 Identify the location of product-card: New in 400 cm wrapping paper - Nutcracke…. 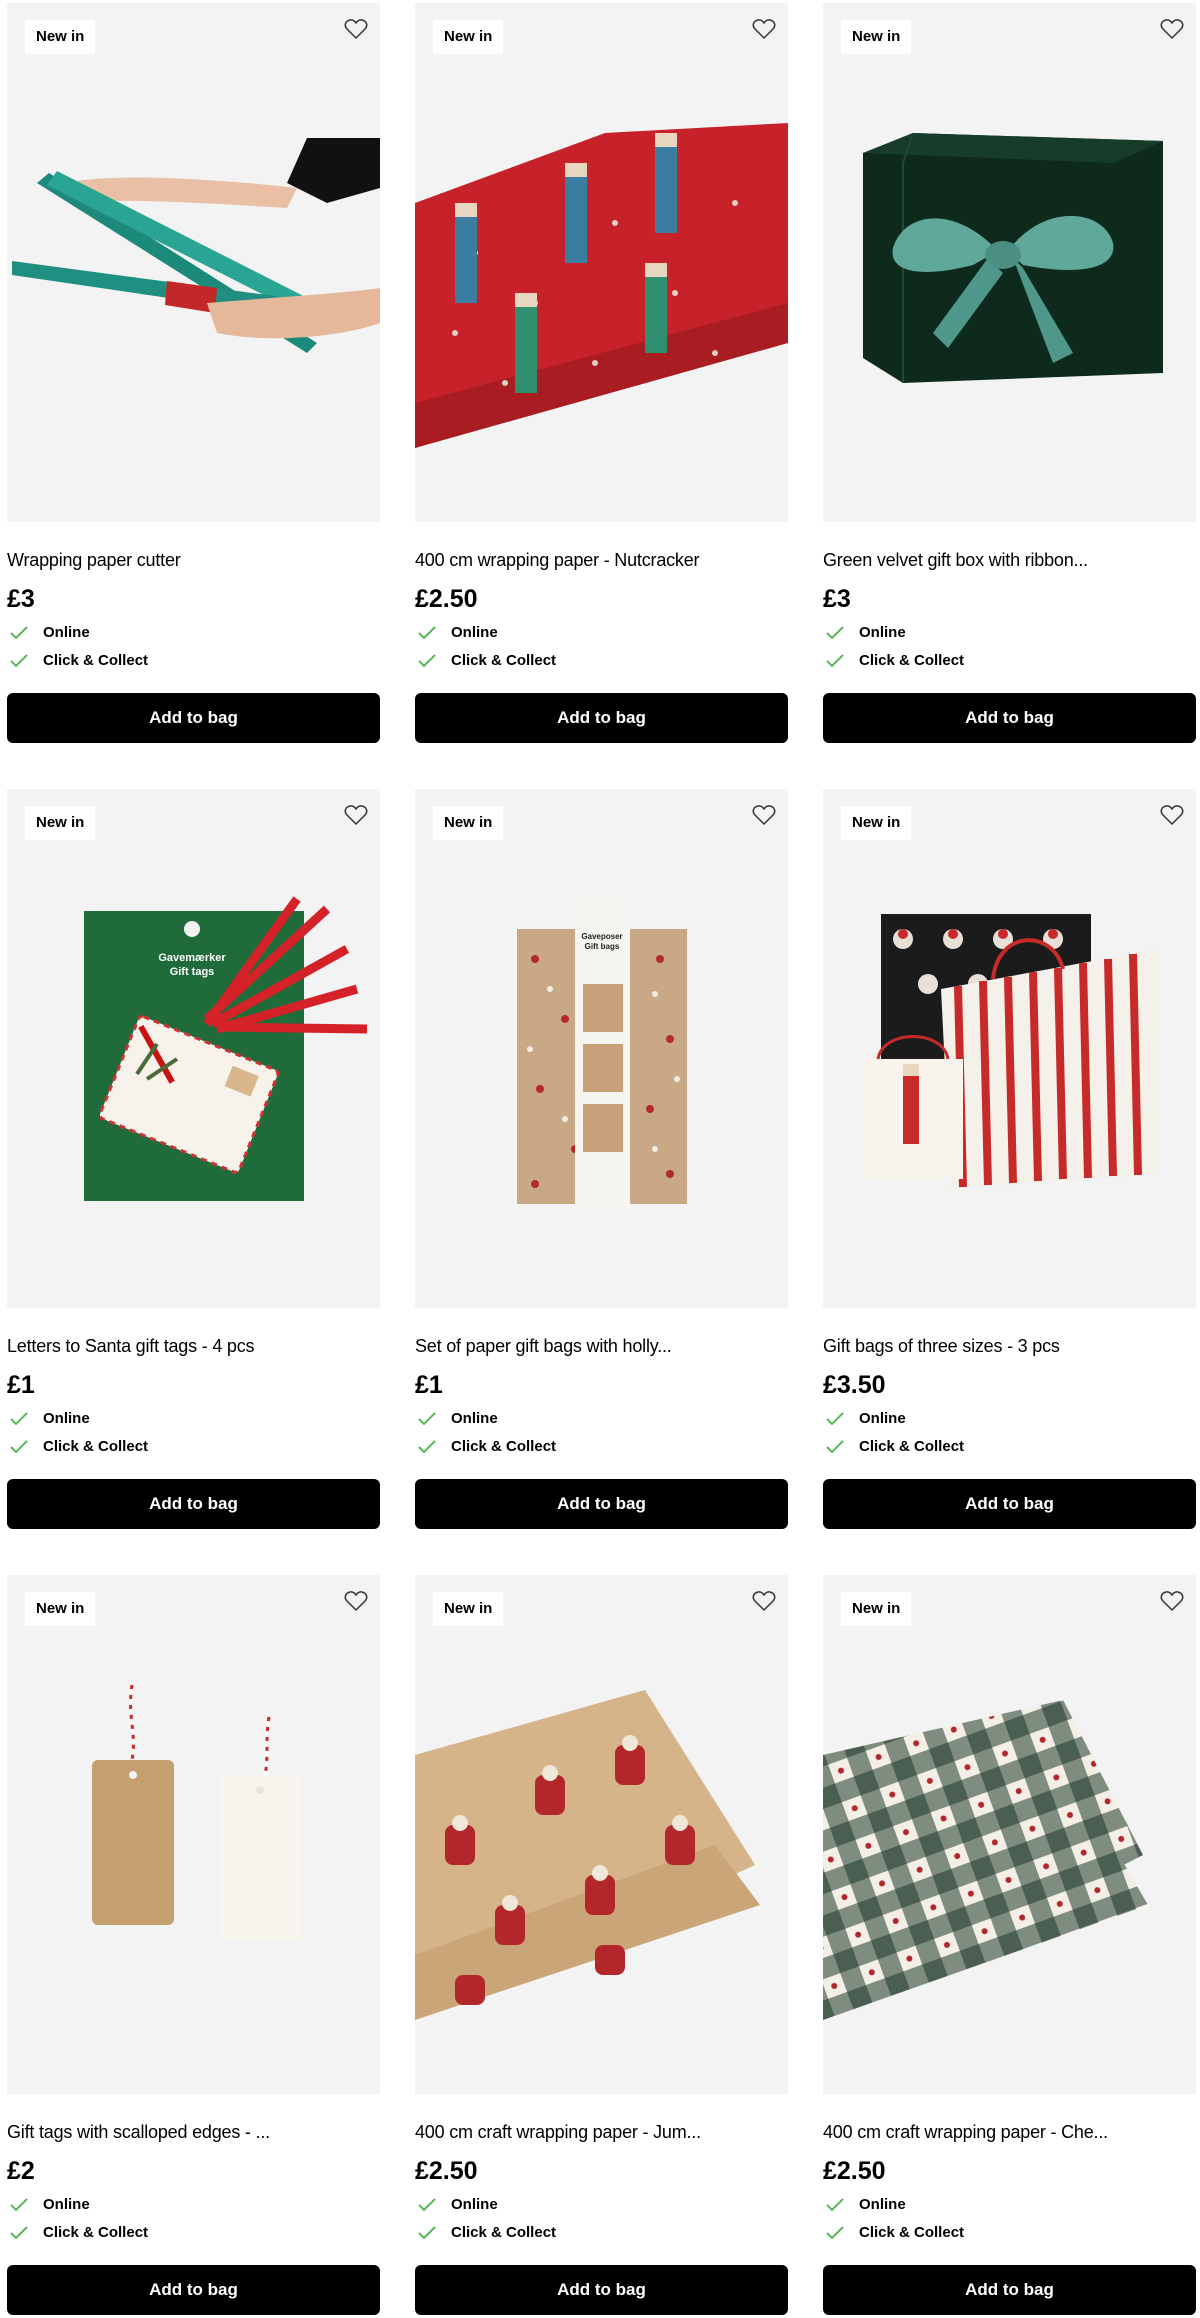
(601, 373).